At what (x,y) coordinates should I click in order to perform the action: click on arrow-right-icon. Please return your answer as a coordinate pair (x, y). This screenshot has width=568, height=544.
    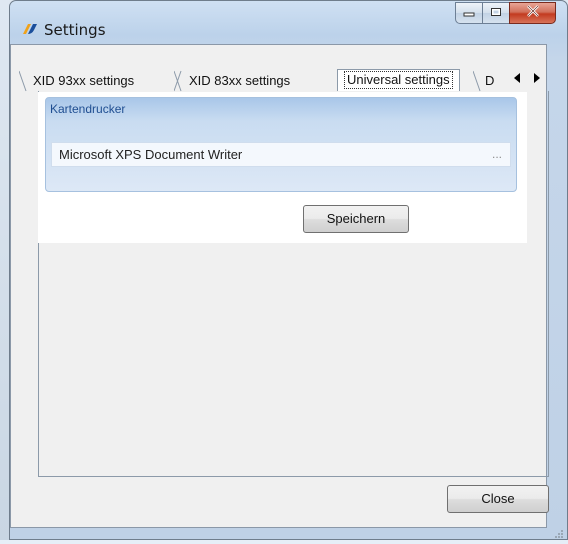
    Looking at the image, I should click on (537, 78).